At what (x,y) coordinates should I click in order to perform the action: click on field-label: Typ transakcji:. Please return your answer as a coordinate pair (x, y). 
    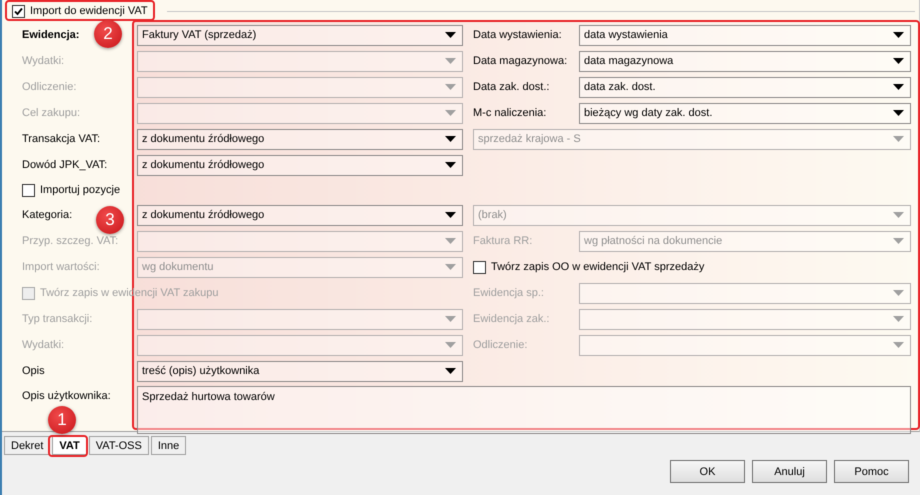
    Looking at the image, I should click on (57, 319).